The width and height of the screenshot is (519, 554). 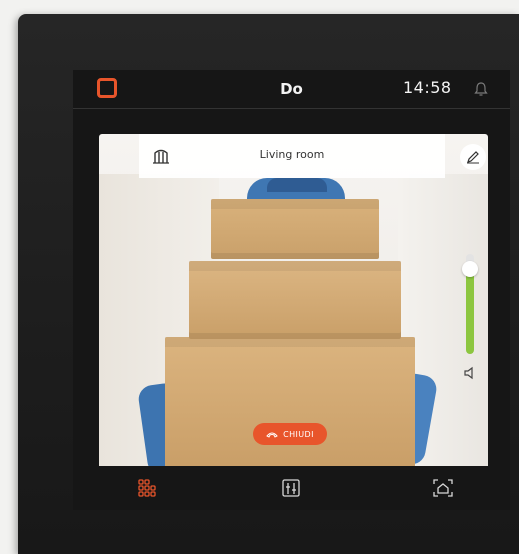 What do you see at coordinates (298, 434) in the screenshot?
I see `hang-up-label: CHIUDI` at bounding box center [298, 434].